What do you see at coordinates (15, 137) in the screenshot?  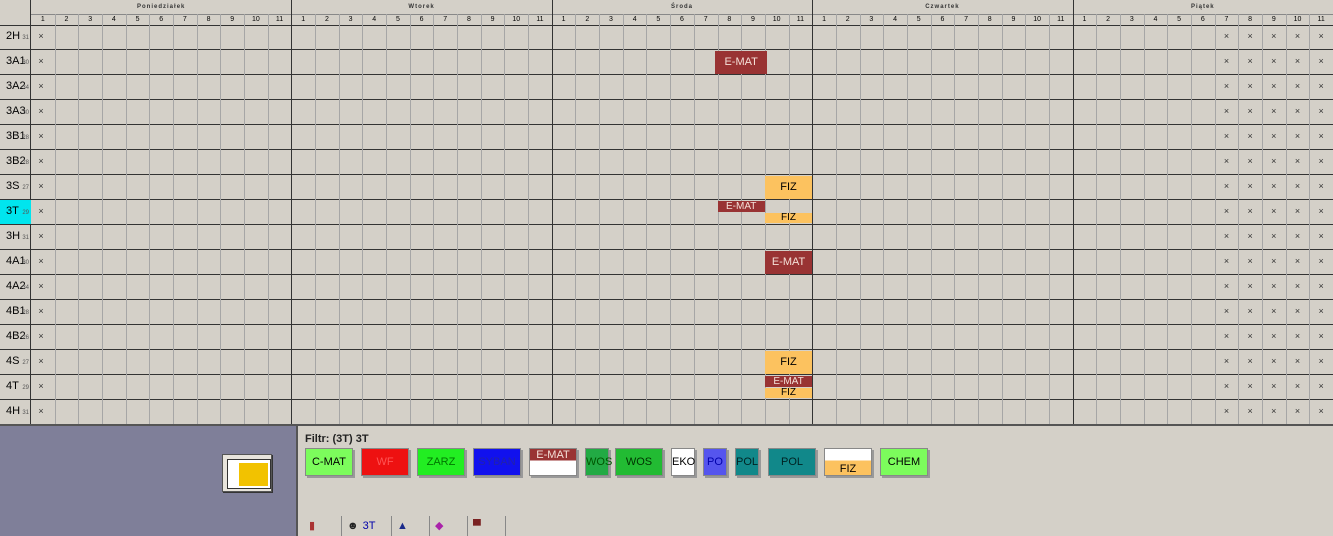 I see `class-row-label: 3B1 28` at bounding box center [15, 137].